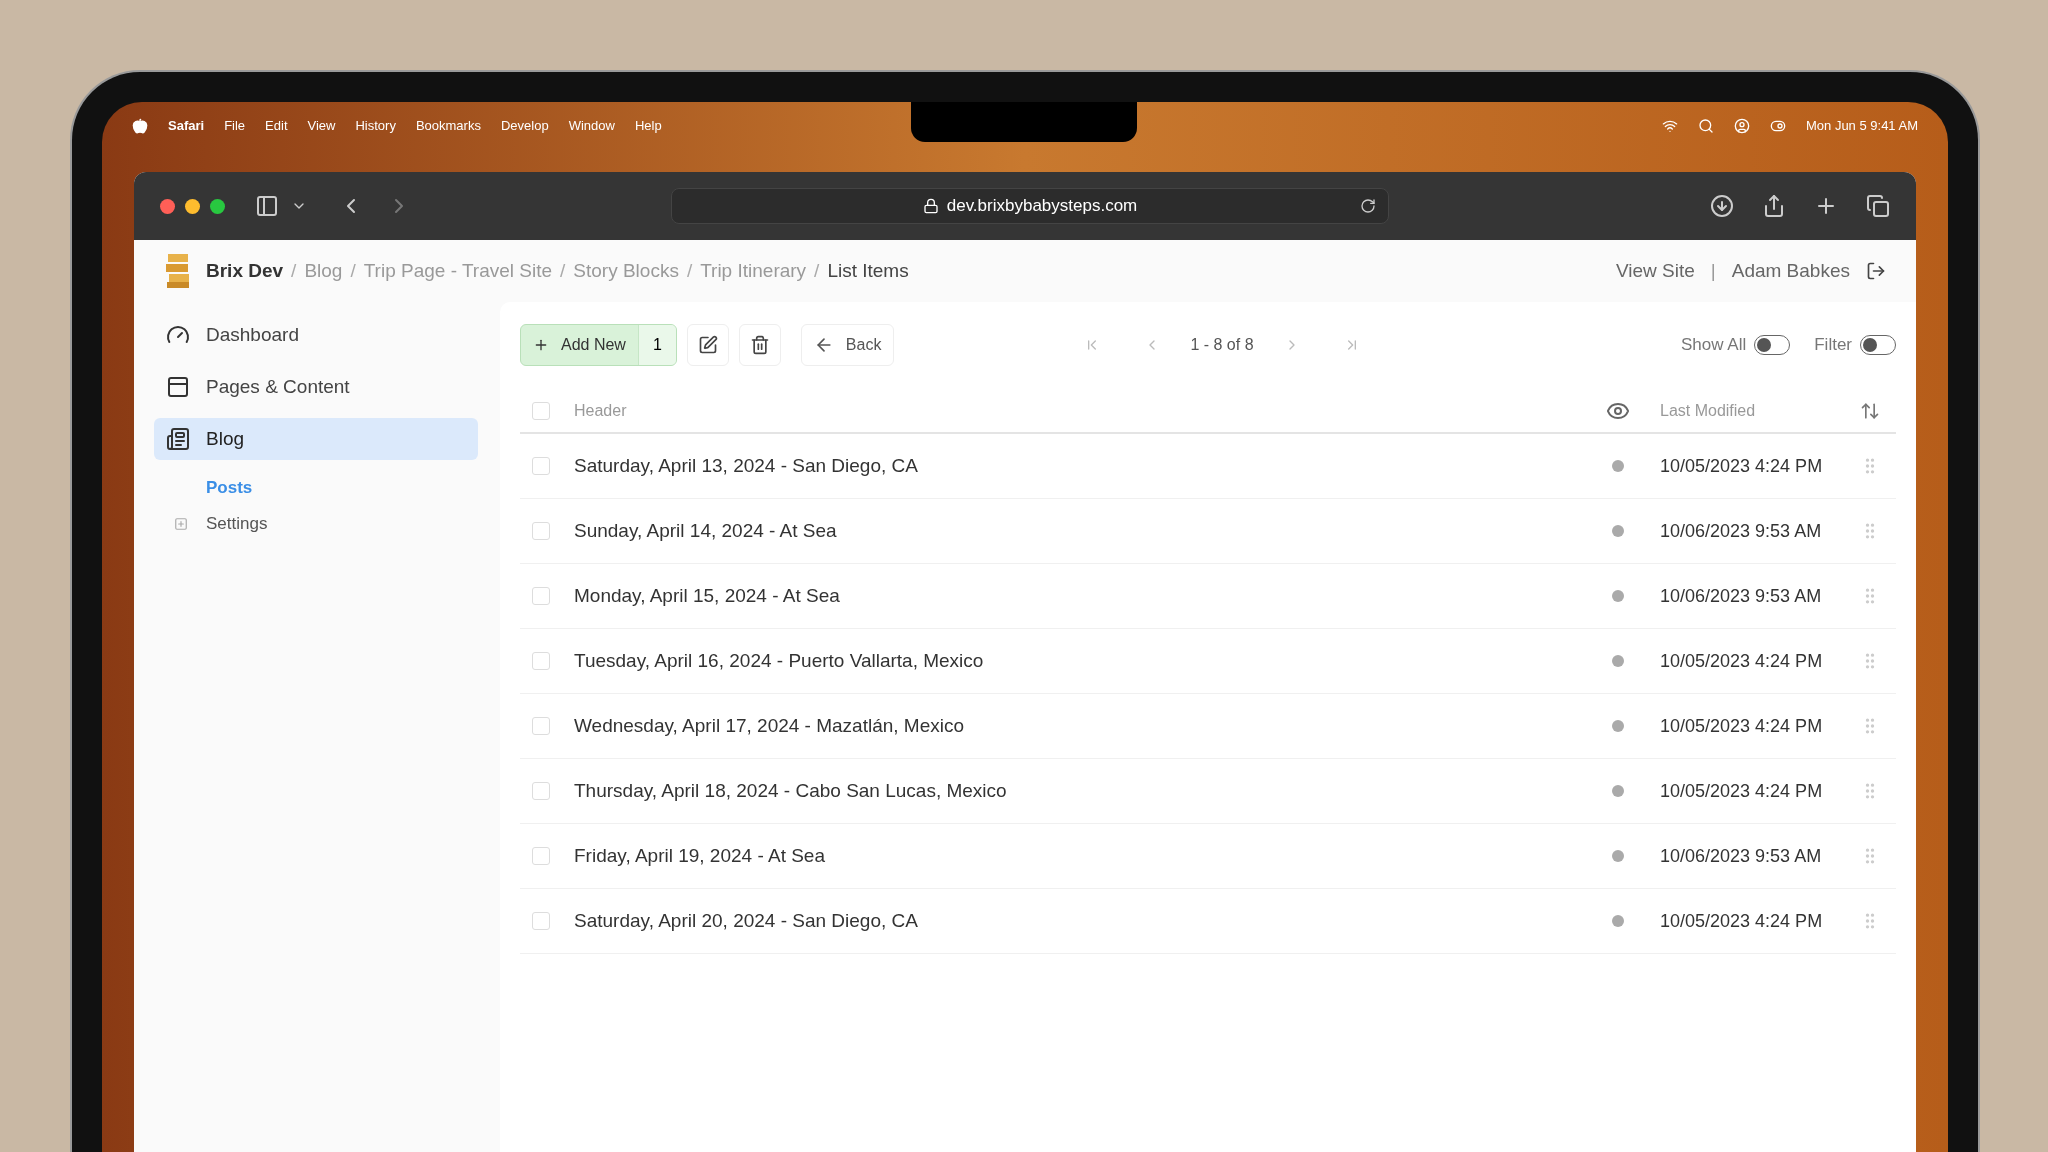 Image resolution: width=2048 pixels, height=1152 pixels. I want to click on sidebar-subitem: Settings, so click(237, 524).